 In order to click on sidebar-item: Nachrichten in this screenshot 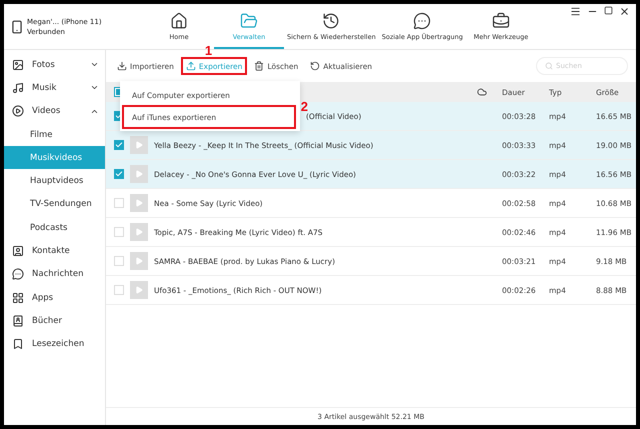, I will do `click(54, 274)`.